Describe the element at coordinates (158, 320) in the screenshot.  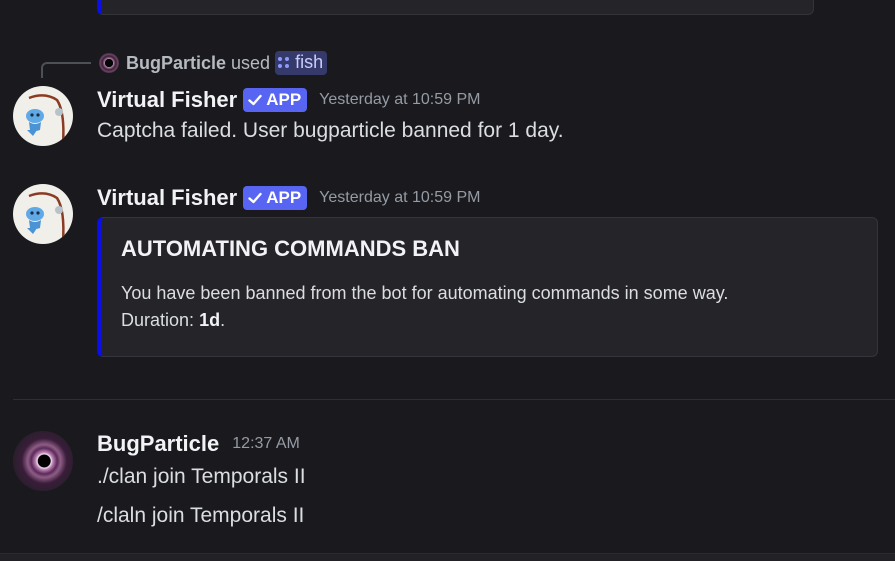
I see `duration-label: Duration:` at that location.